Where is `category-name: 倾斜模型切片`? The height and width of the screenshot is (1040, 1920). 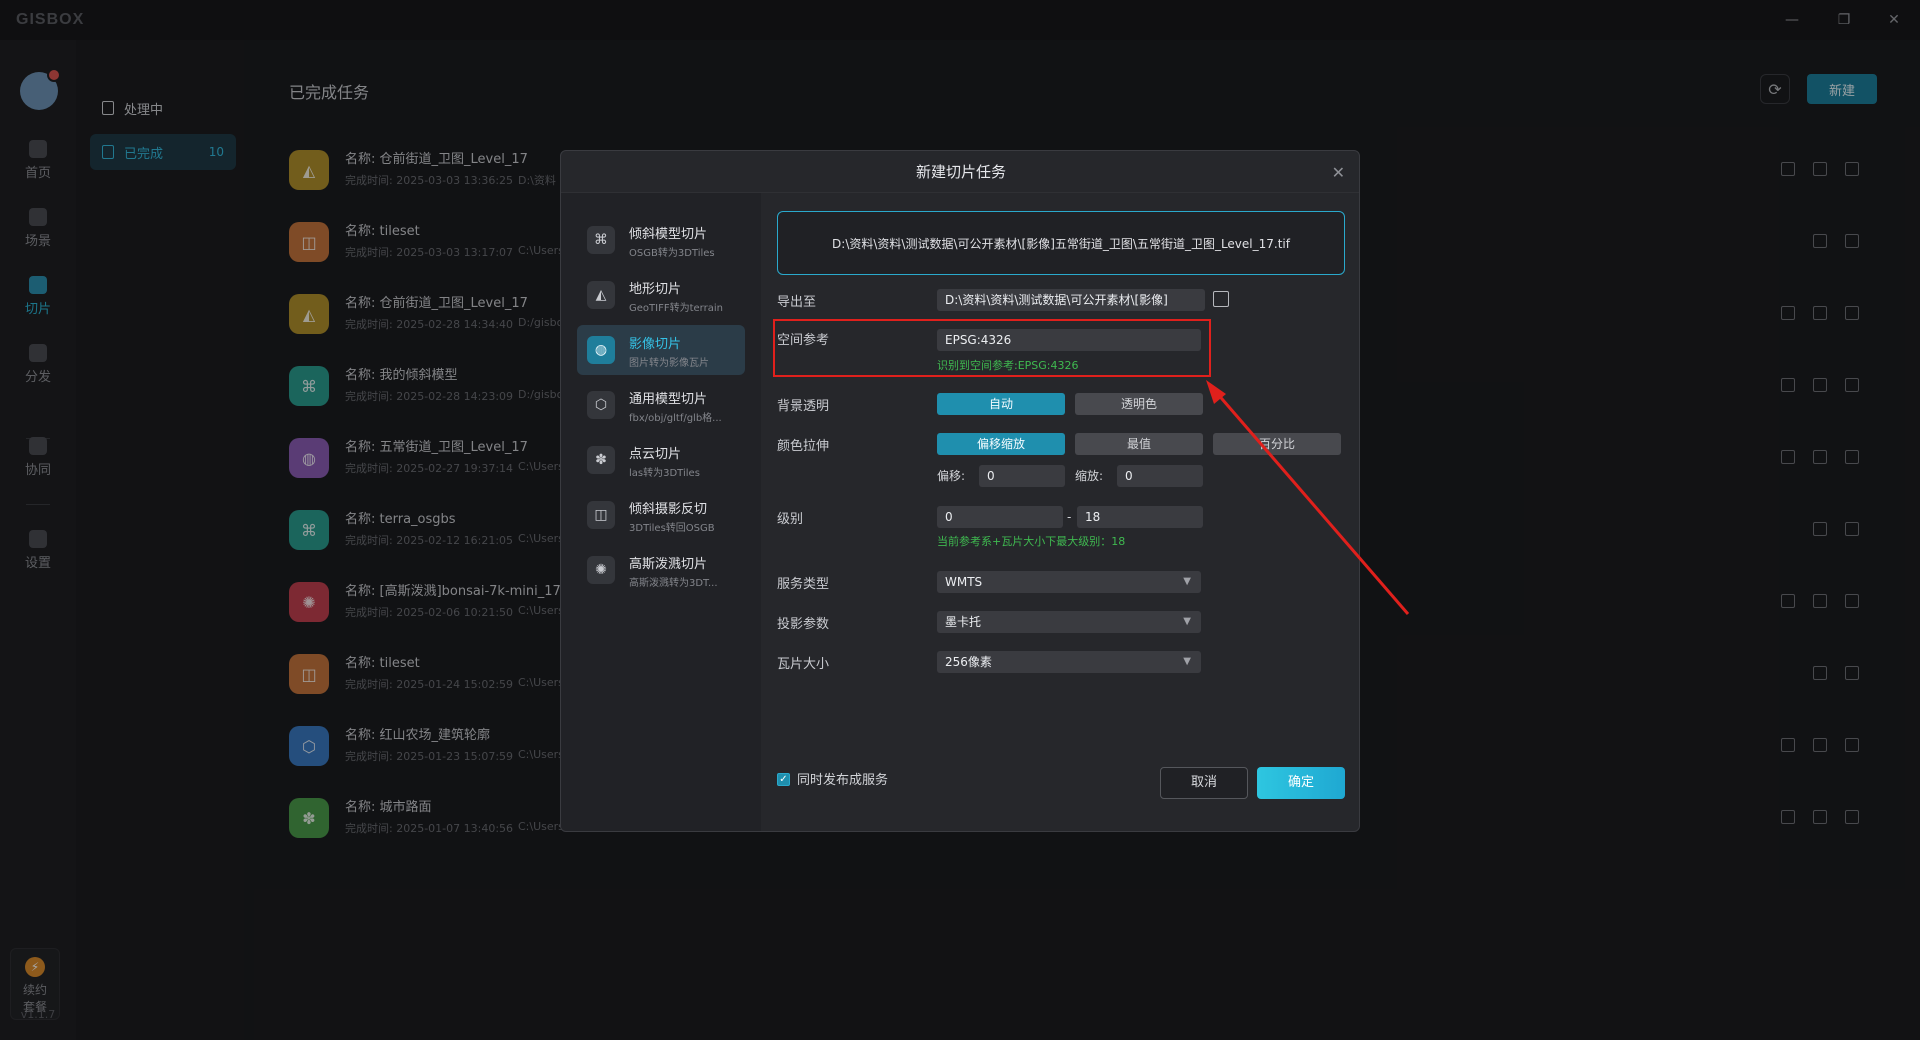 category-name: 倾斜模型切片 is located at coordinates (668, 234).